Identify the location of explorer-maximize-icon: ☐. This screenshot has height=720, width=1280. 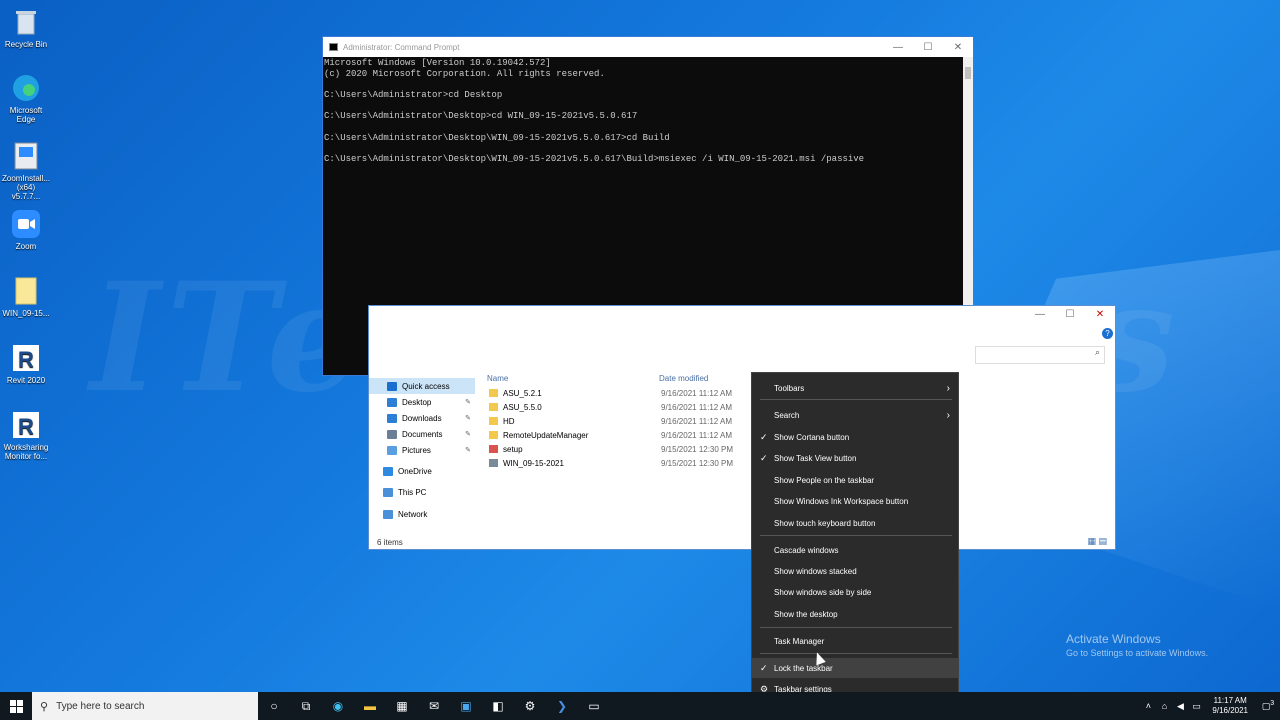
(1070, 315).